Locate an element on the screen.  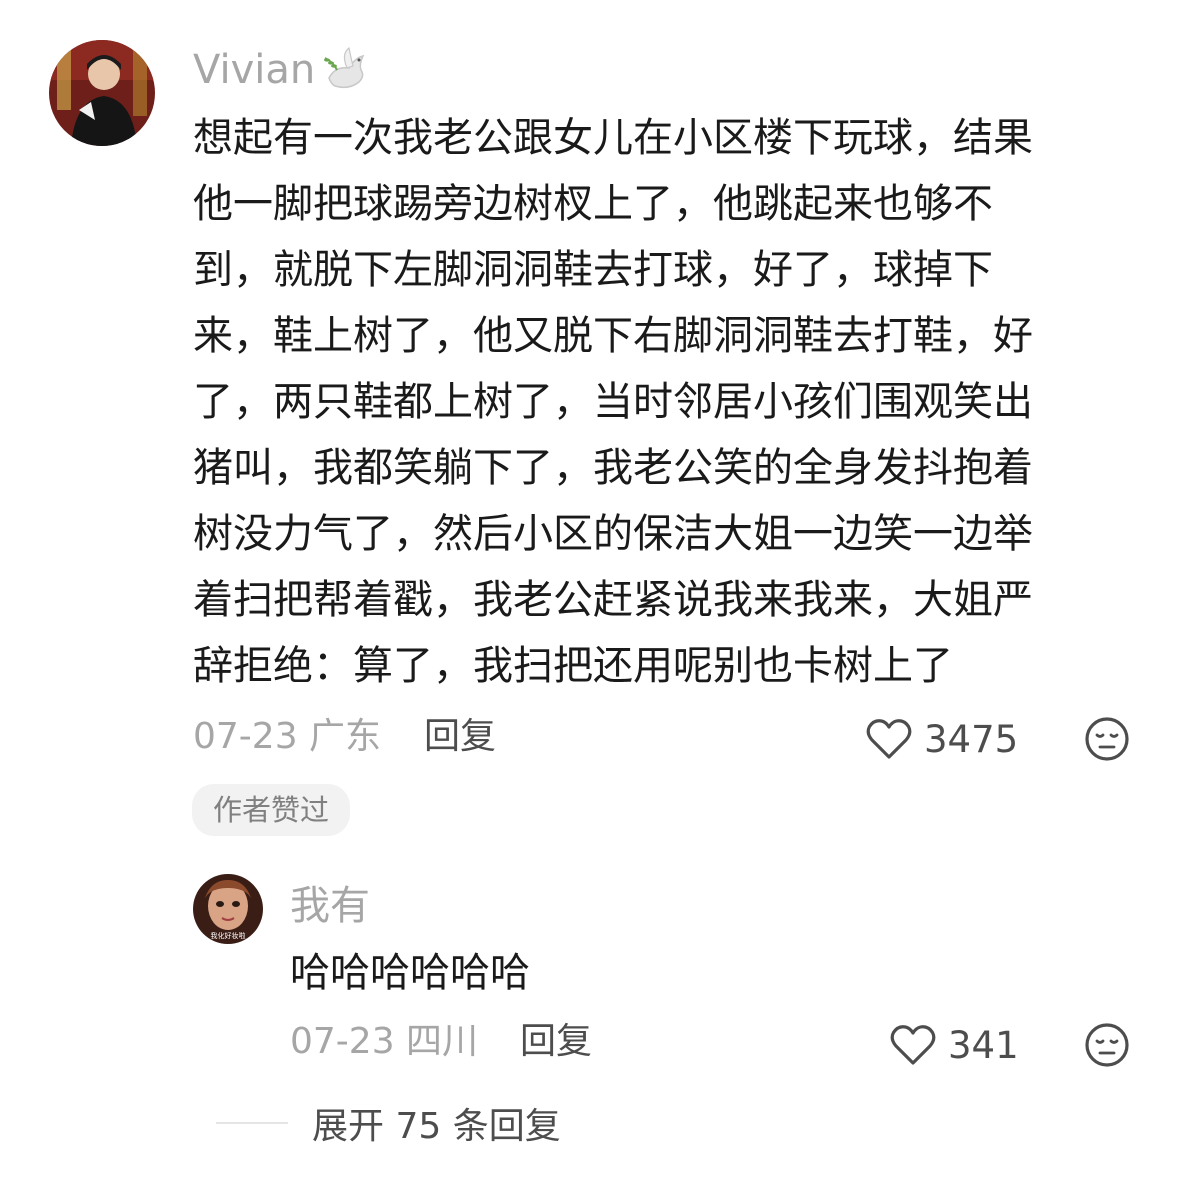
expand-replies-button: 展开 75 条回复 is located at coordinates (388, 1123).